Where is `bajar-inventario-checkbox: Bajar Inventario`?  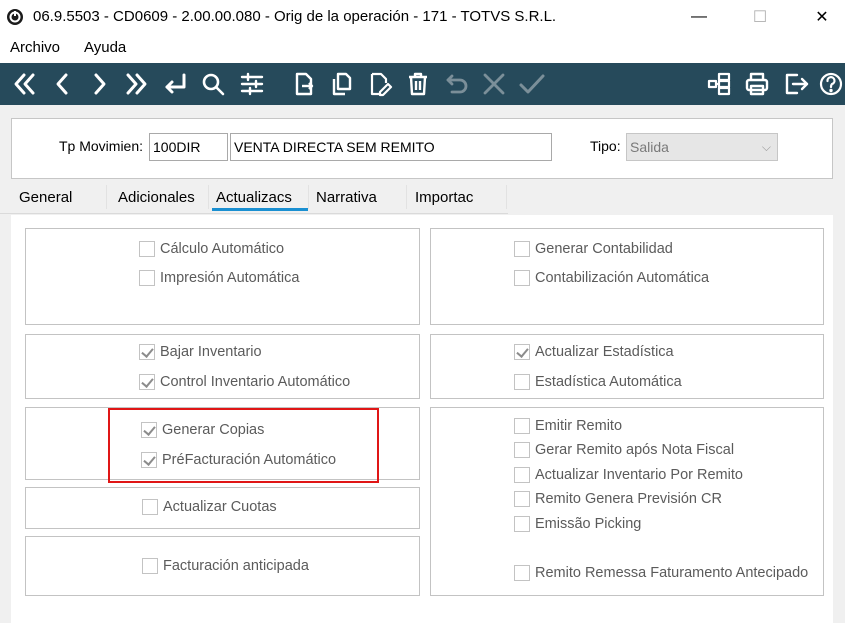 bajar-inventario-checkbox: Bajar Inventario is located at coordinates (200, 352).